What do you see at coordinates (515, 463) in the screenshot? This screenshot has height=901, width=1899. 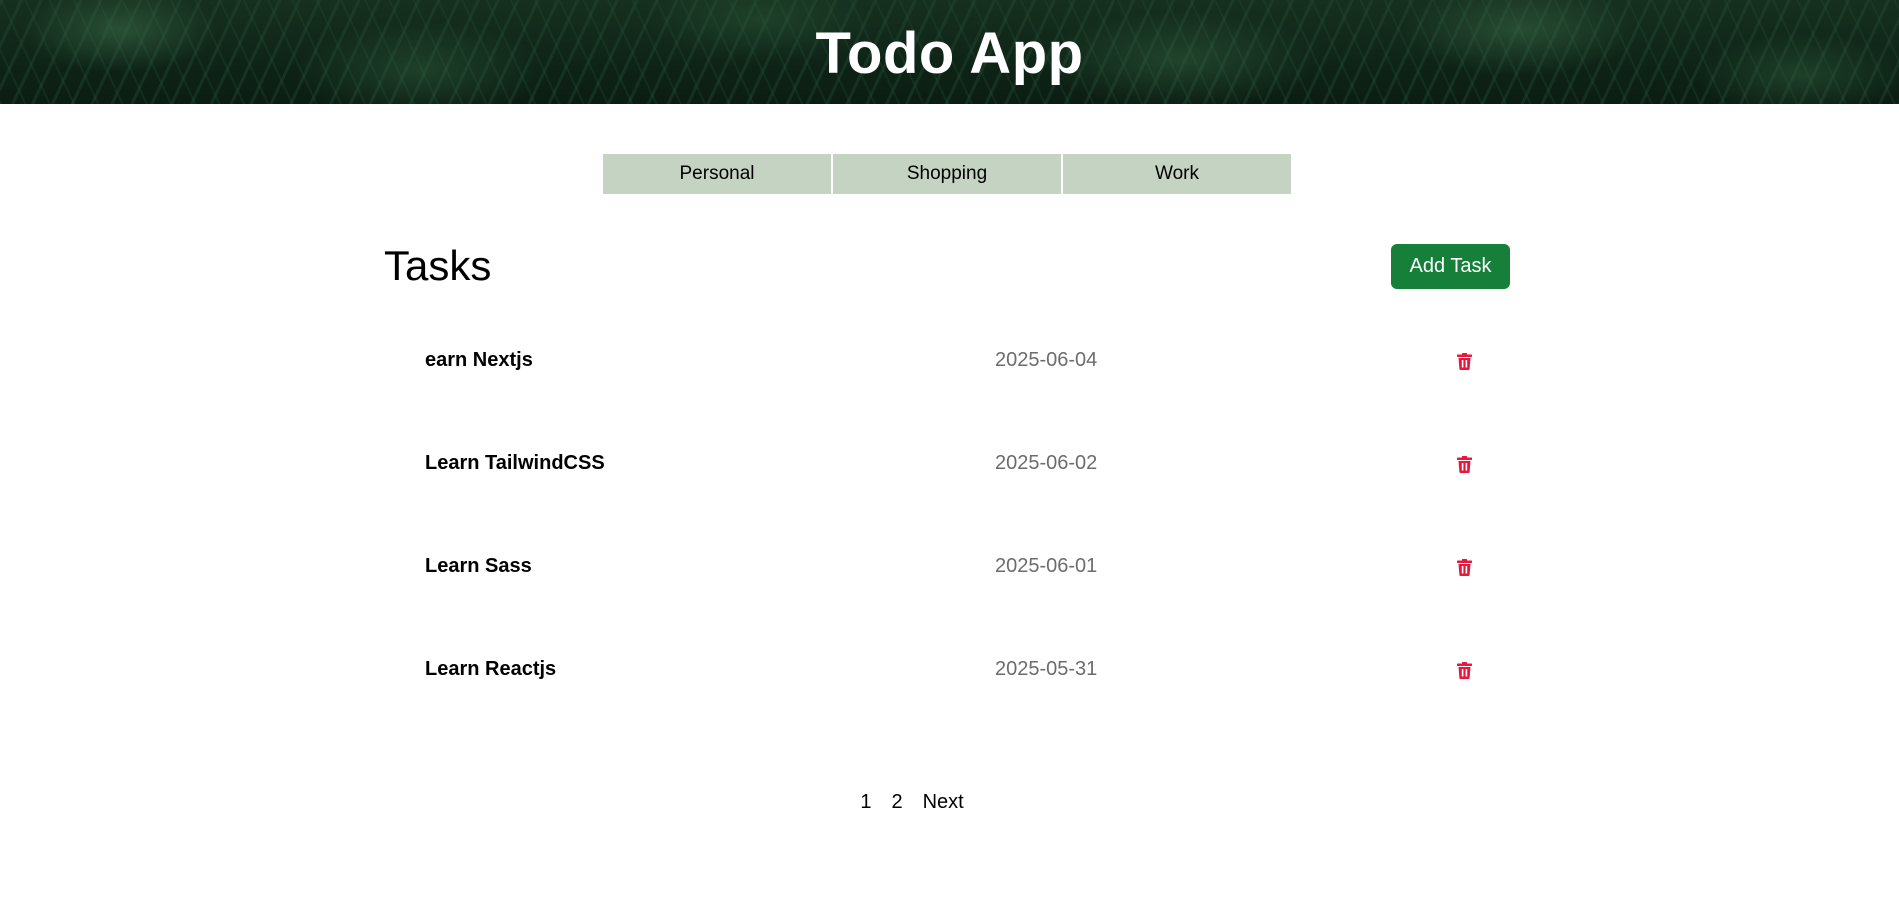 I see `task-name: Learn TailwindCSS` at bounding box center [515, 463].